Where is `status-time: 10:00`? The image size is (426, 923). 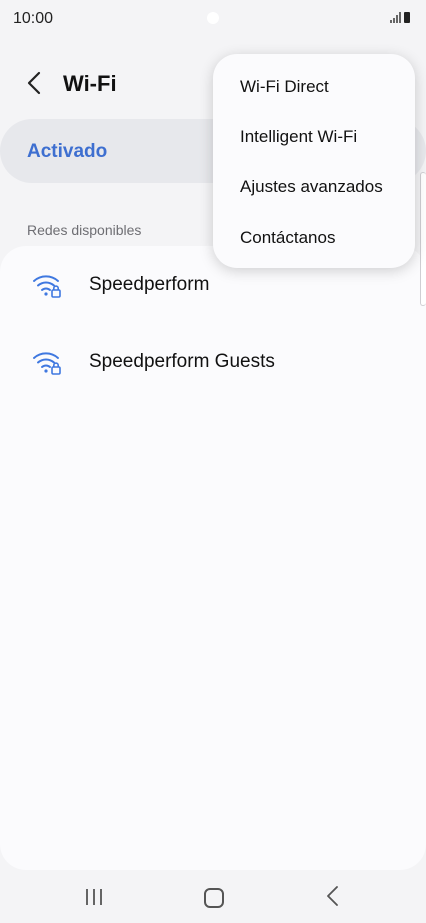
status-time: 10:00 is located at coordinates (33, 18).